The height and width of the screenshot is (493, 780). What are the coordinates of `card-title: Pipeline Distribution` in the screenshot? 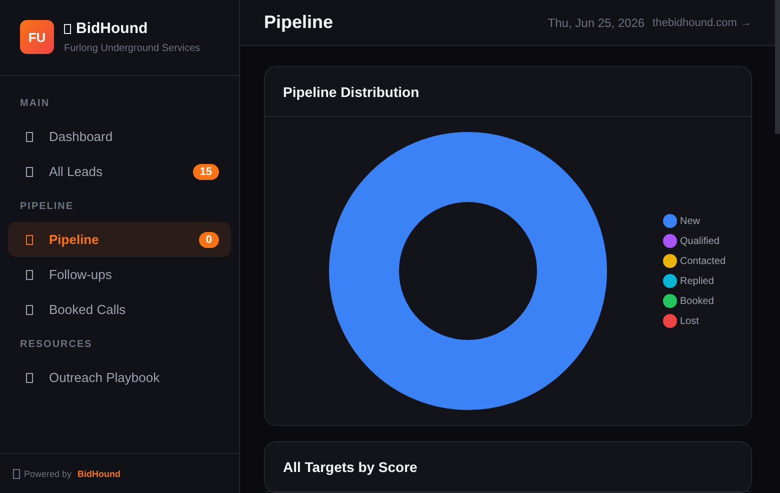 It's located at (351, 92).